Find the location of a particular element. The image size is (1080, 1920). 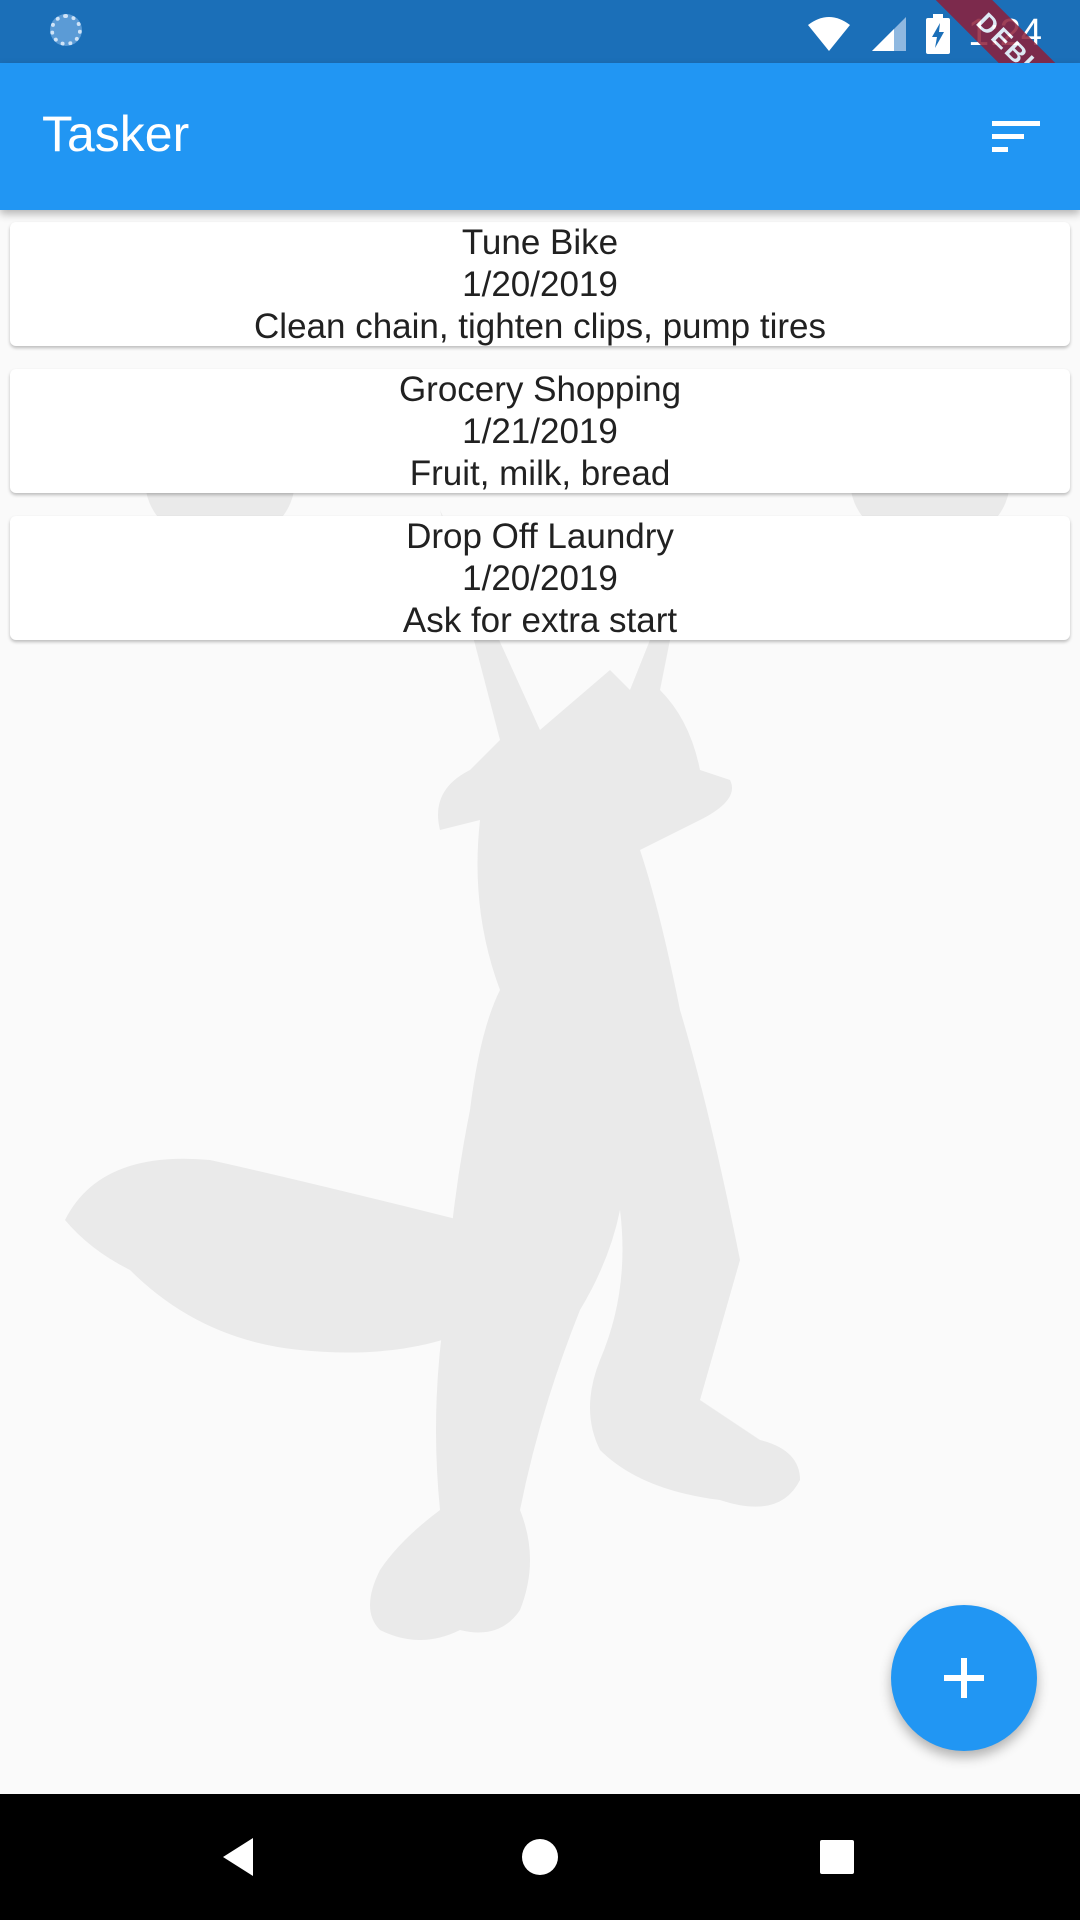

task-description: Clean chain, tighten clips, pump tires is located at coordinates (540, 326).